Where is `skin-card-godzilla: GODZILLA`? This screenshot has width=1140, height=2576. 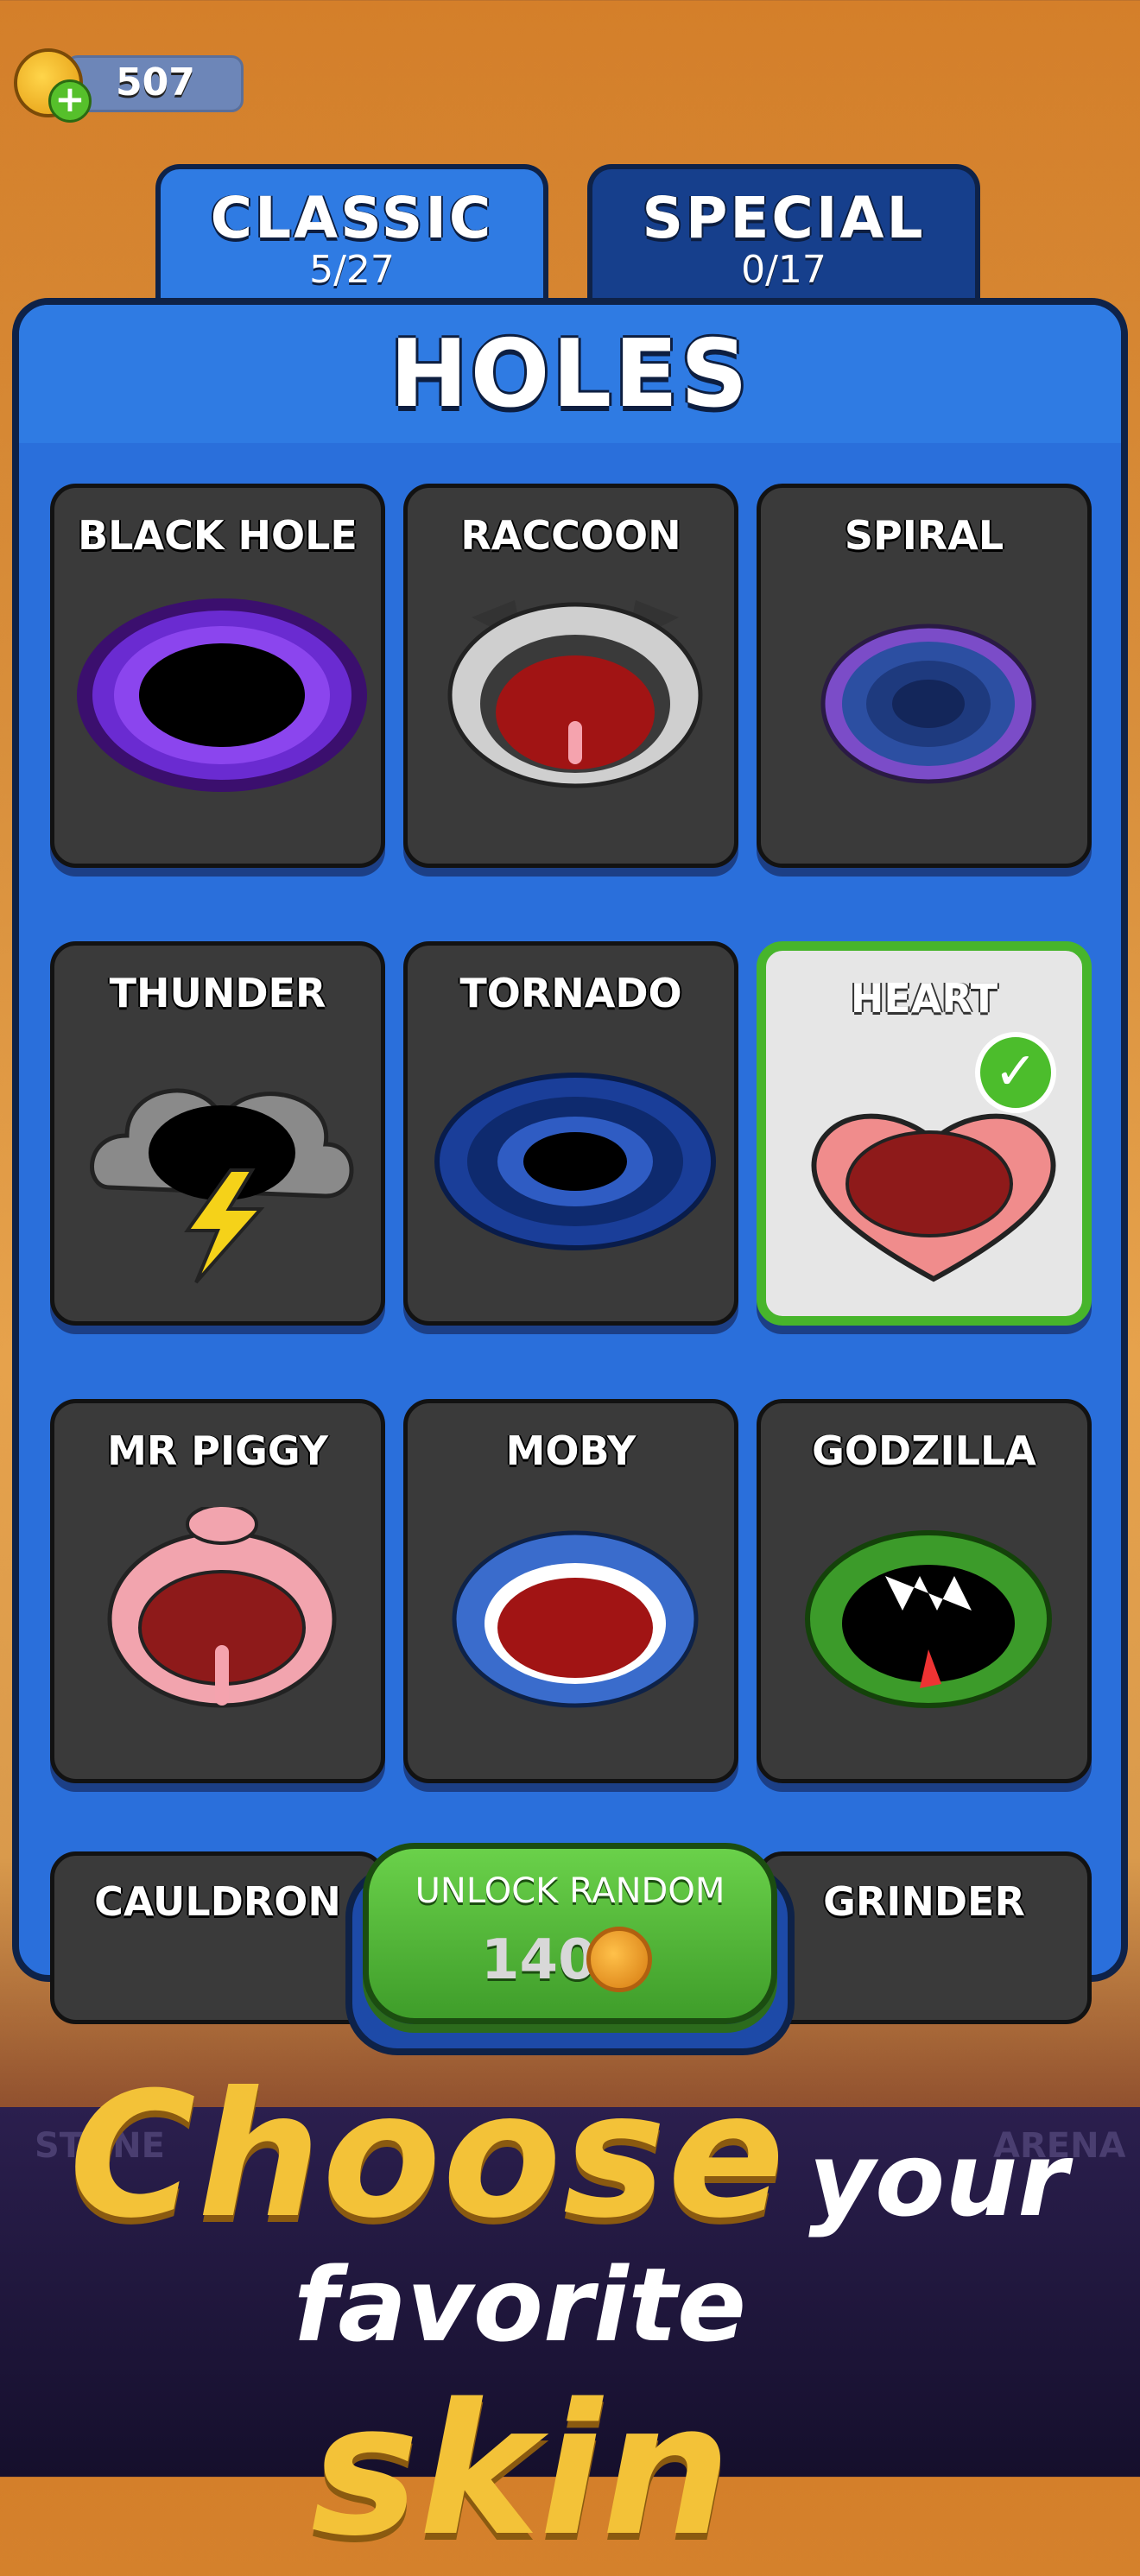 skin-card-godzilla: GODZILLA is located at coordinates (925, 1591).